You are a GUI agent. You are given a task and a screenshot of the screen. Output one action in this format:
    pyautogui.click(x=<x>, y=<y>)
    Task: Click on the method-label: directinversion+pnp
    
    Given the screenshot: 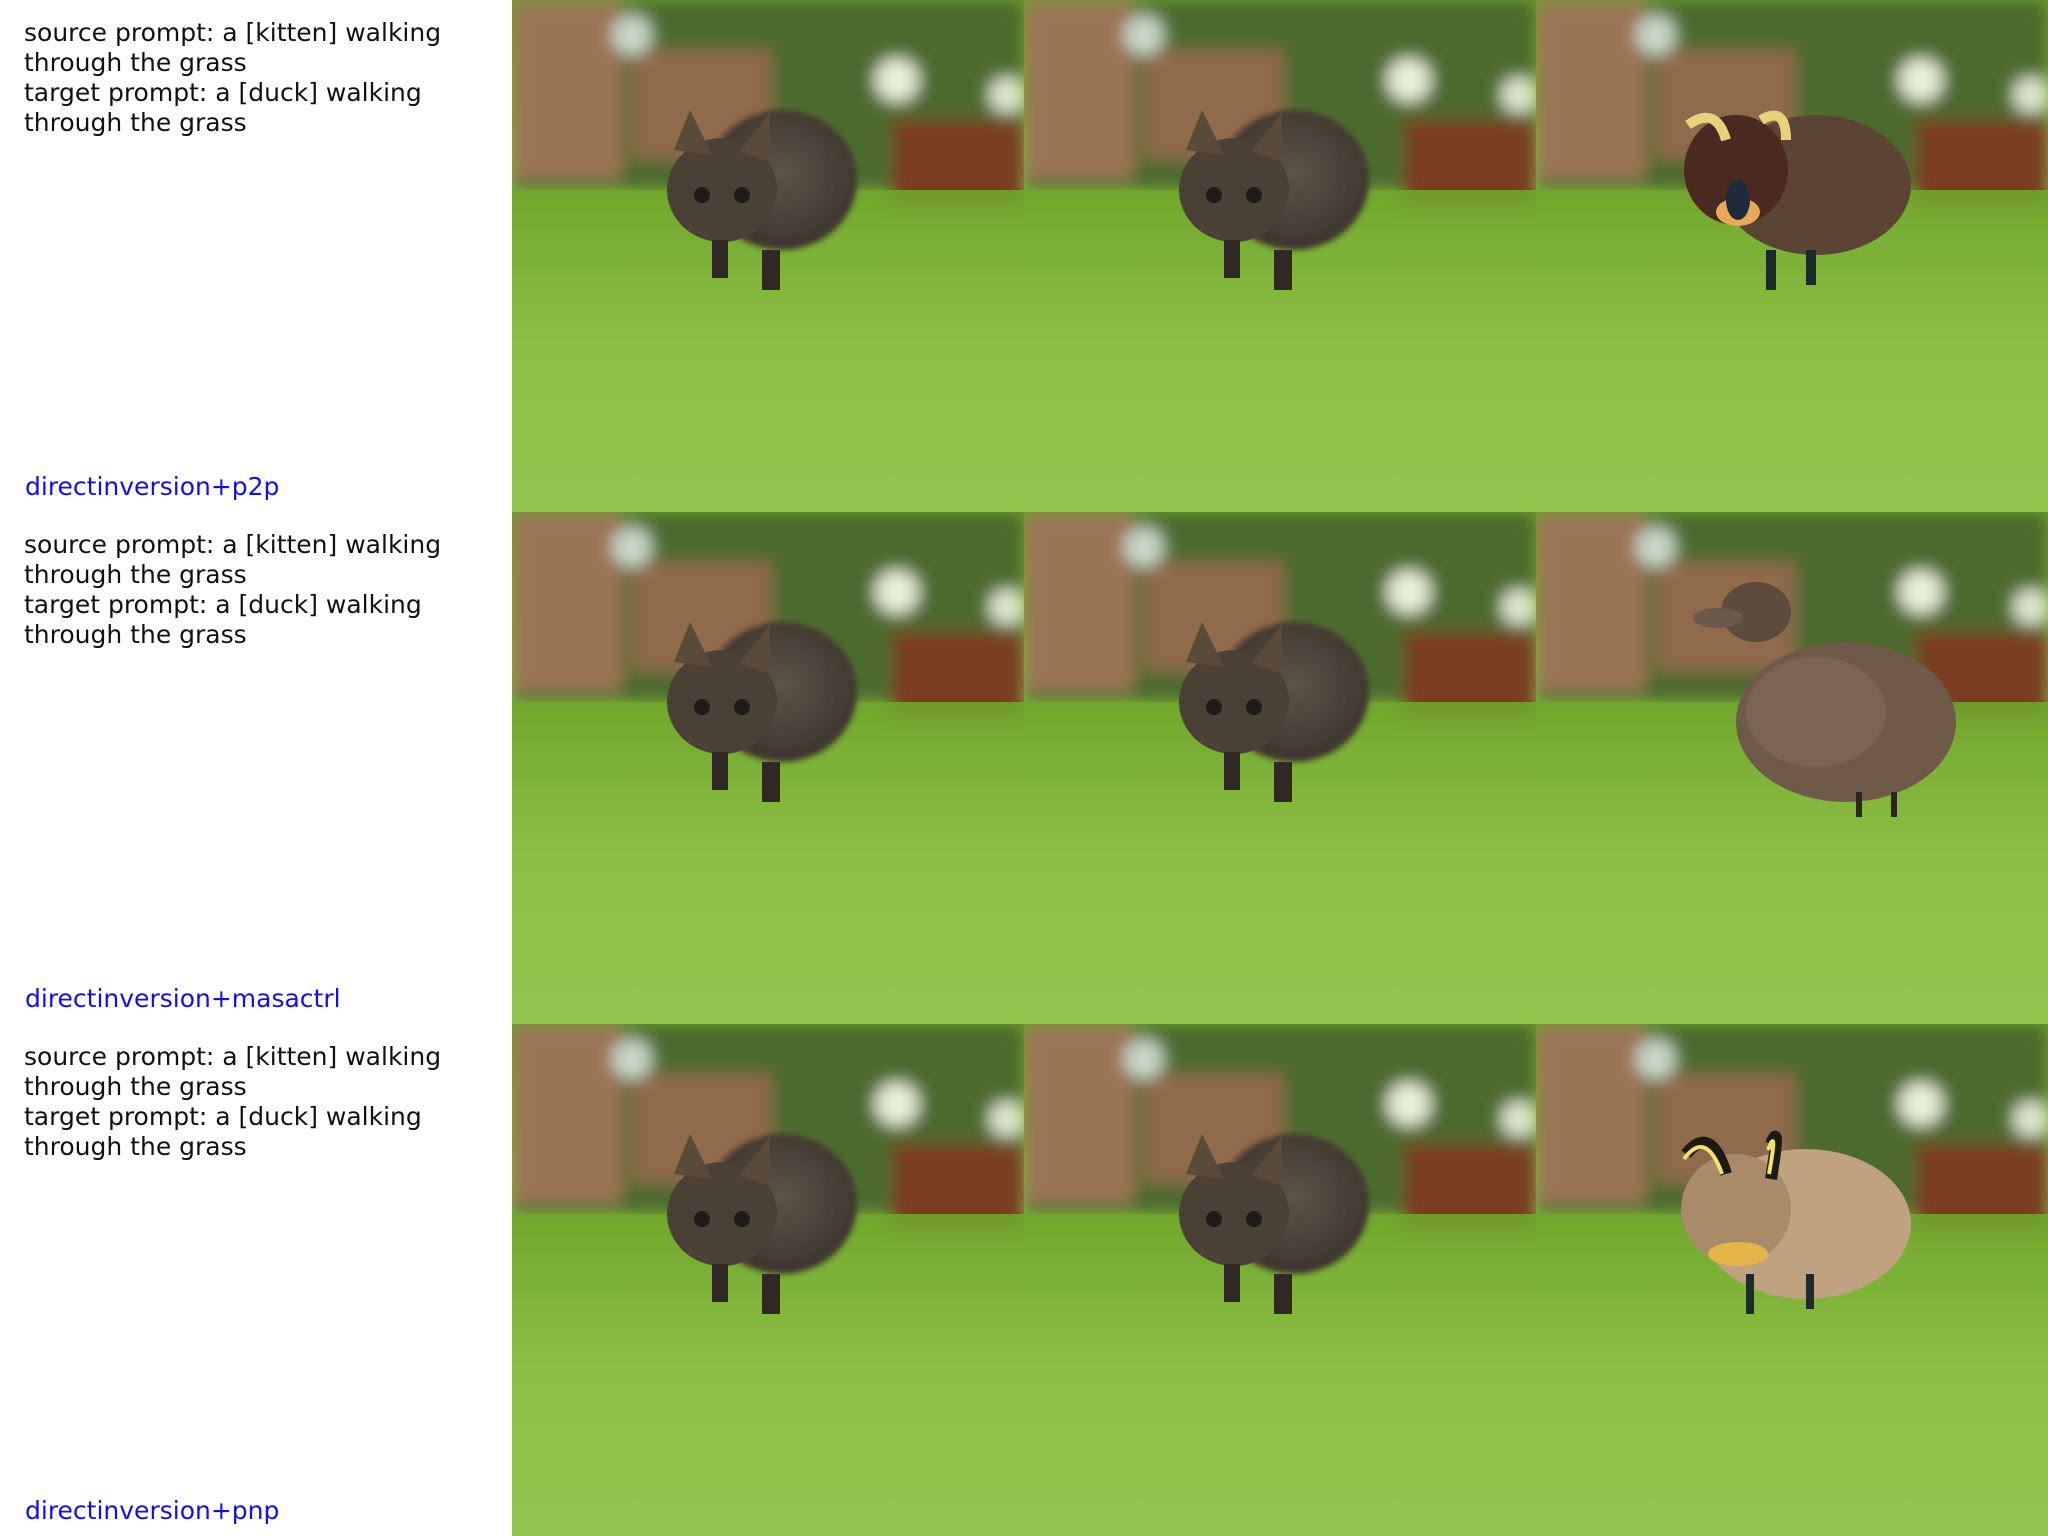 What is the action you would take?
    pyautogui.click(x=152, y=1510)
    